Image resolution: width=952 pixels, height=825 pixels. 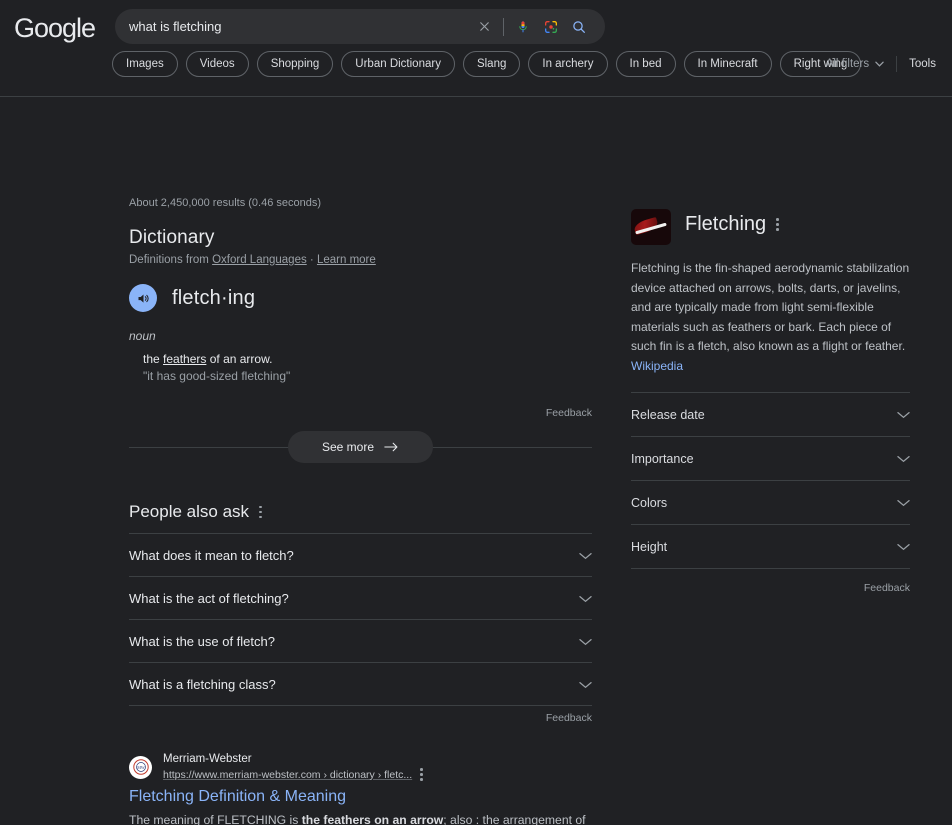 I want to click on kp-row-label: Release date, so click(x=668, y=415).